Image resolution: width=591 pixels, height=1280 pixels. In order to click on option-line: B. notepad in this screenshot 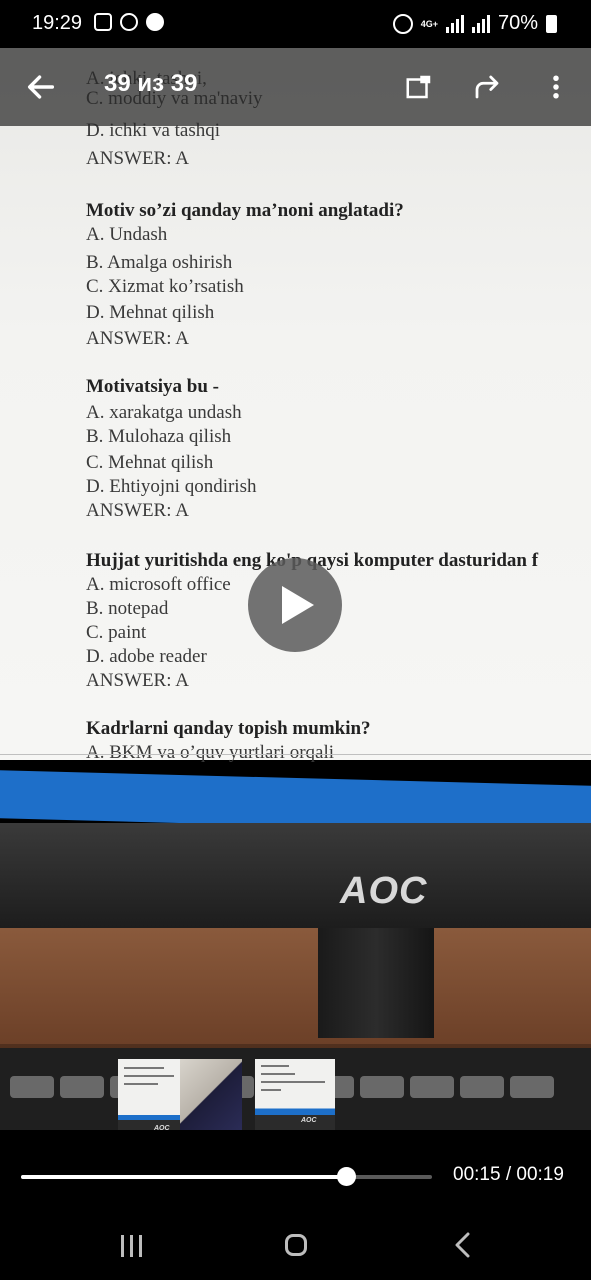, I will do `click(127, 608)`.